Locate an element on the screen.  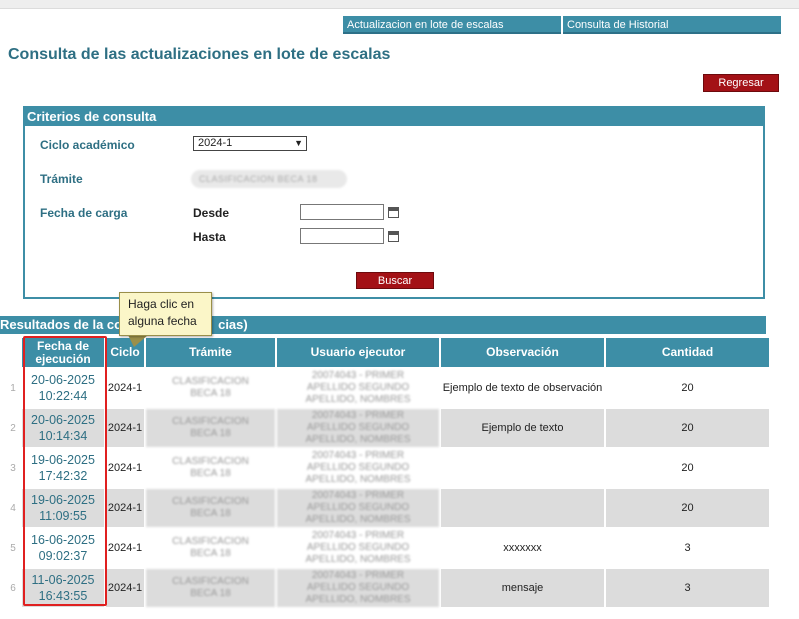
col-observation: Observación is located at coordinates (522, 352).